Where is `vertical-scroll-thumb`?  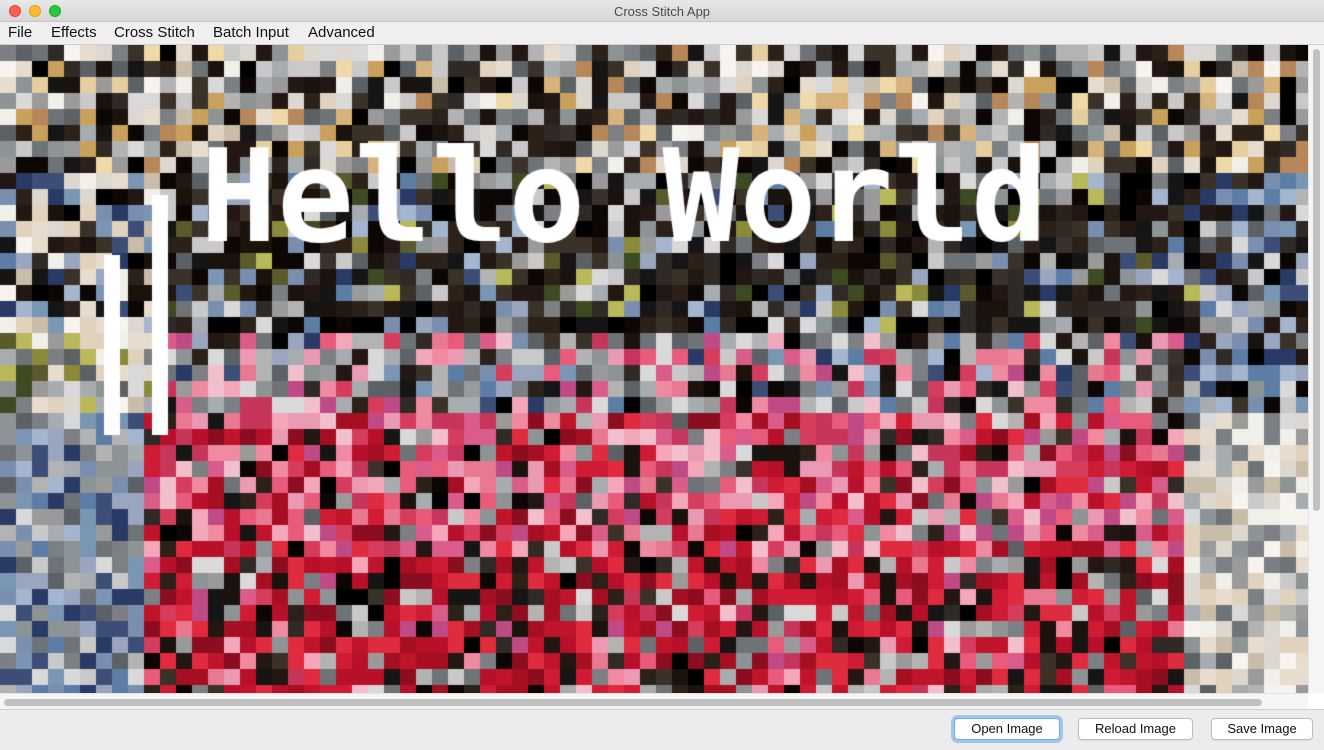 vertical-scroll-thumb is located at coordinates (1316, 280).